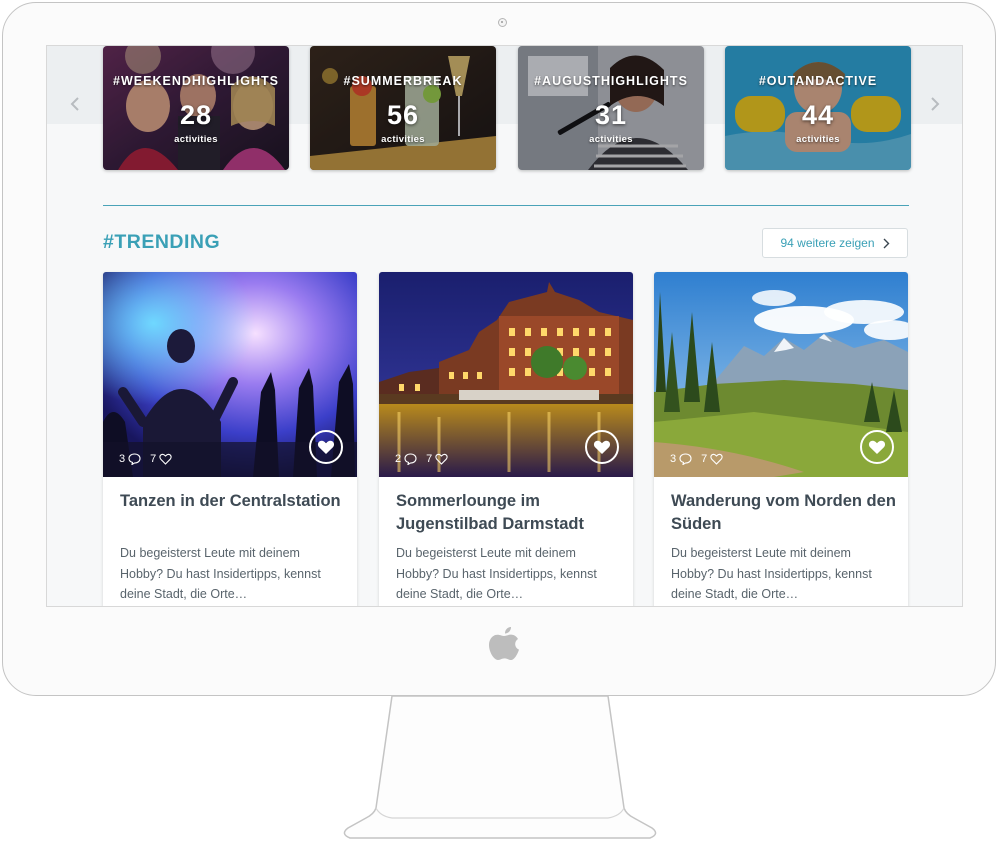  I want to click on highlight-tag: #AUGUSTHIGHLIGHTS, so click(611, 81).